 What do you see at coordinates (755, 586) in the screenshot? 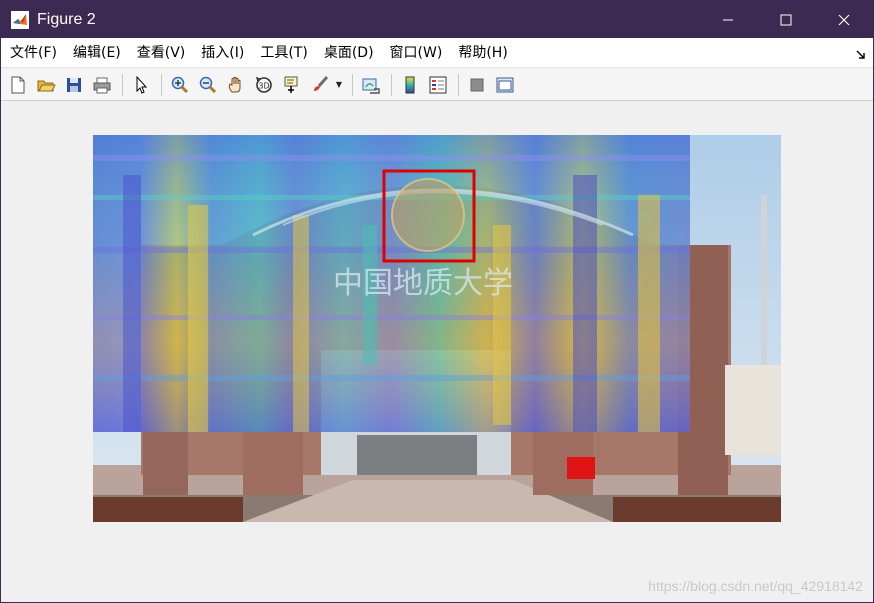
I see `watermark: https://blog.csdn.net/qq_42918142` at bounding box center [755, 586].